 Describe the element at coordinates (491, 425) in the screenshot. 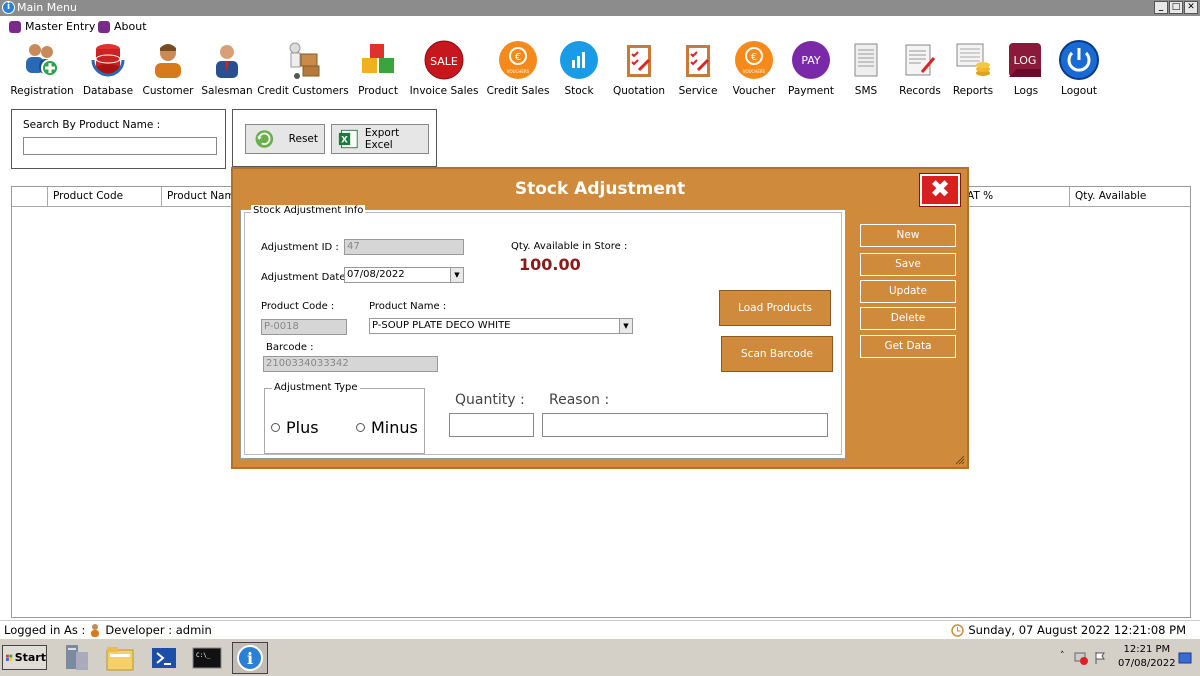

I see `quantity-field` at that location.